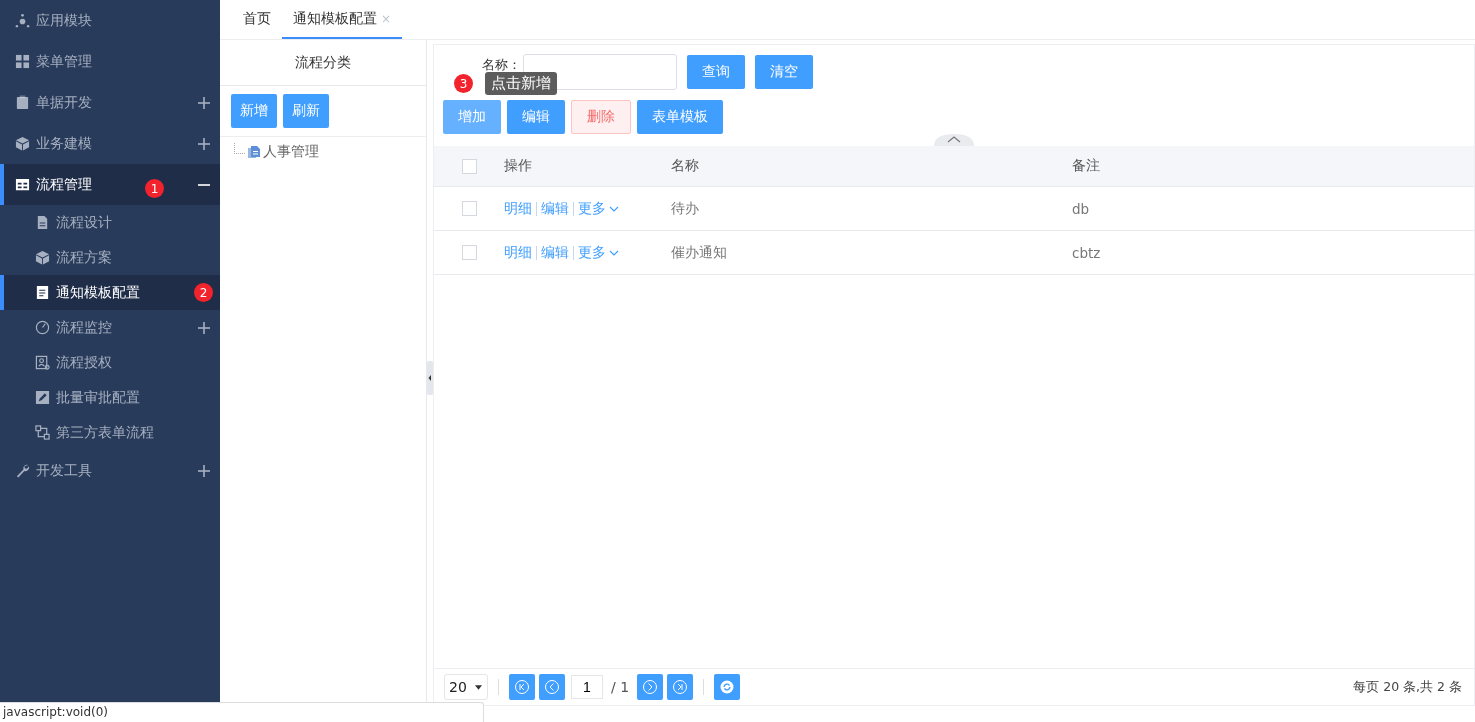 The image size is (1475, 722). I want to click on grid-icon, so click(22, 61).